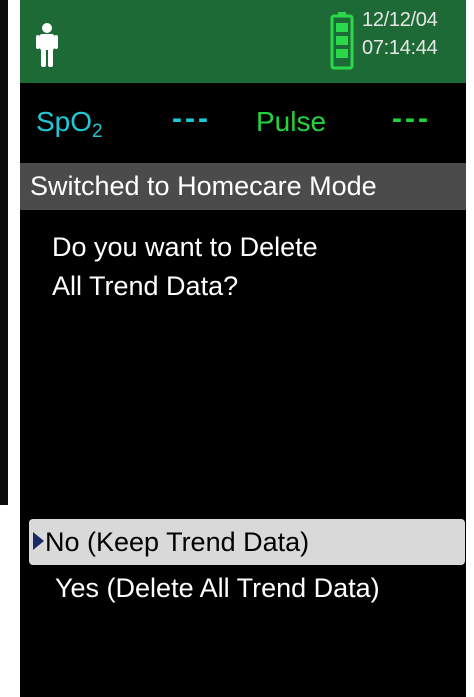 This screenshot has height=697, width=474. What do you see at coordinates (342, 41) in the screenshot?
I see `battery-icon` at bounding box center [342, 41].